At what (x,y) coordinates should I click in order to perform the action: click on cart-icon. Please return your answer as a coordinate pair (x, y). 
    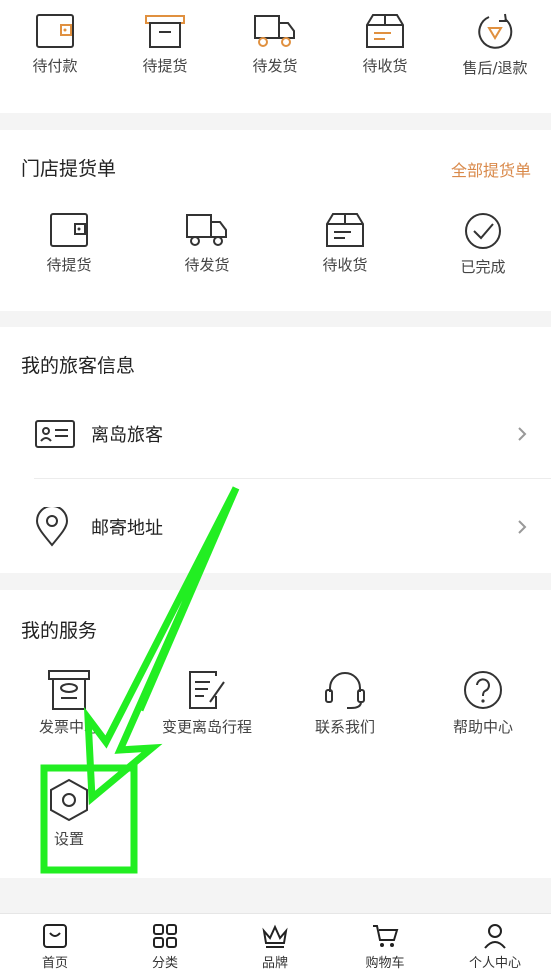
    Looking at the image, I should click on (386, 936).